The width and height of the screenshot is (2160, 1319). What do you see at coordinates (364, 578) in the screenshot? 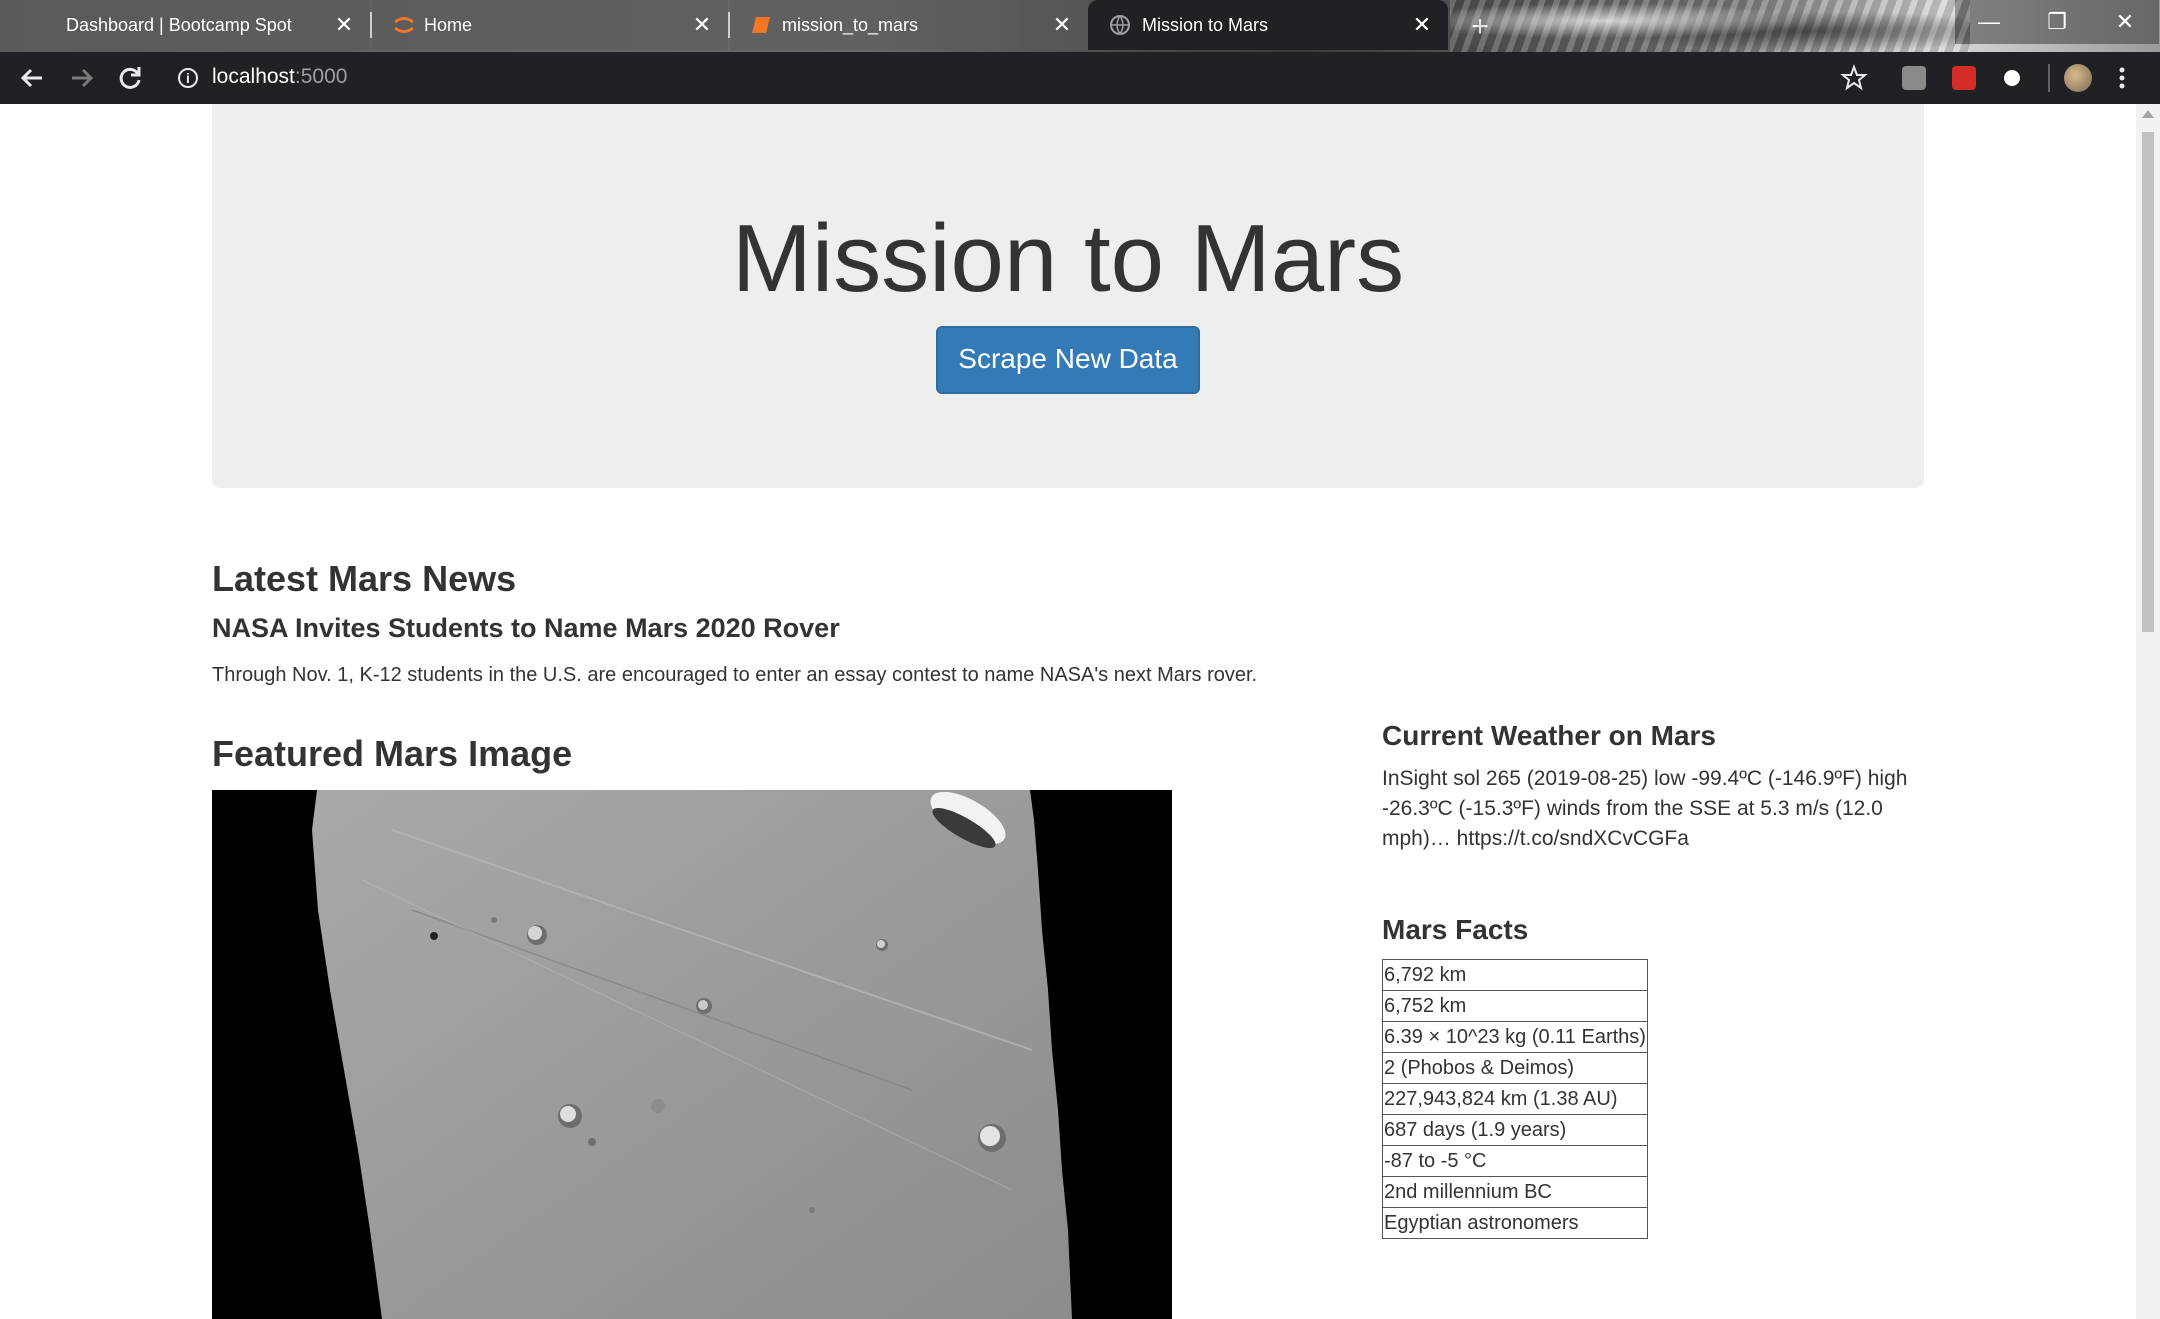
I see `news-heading: Latest Mars News` at bounding box center [364, 578].